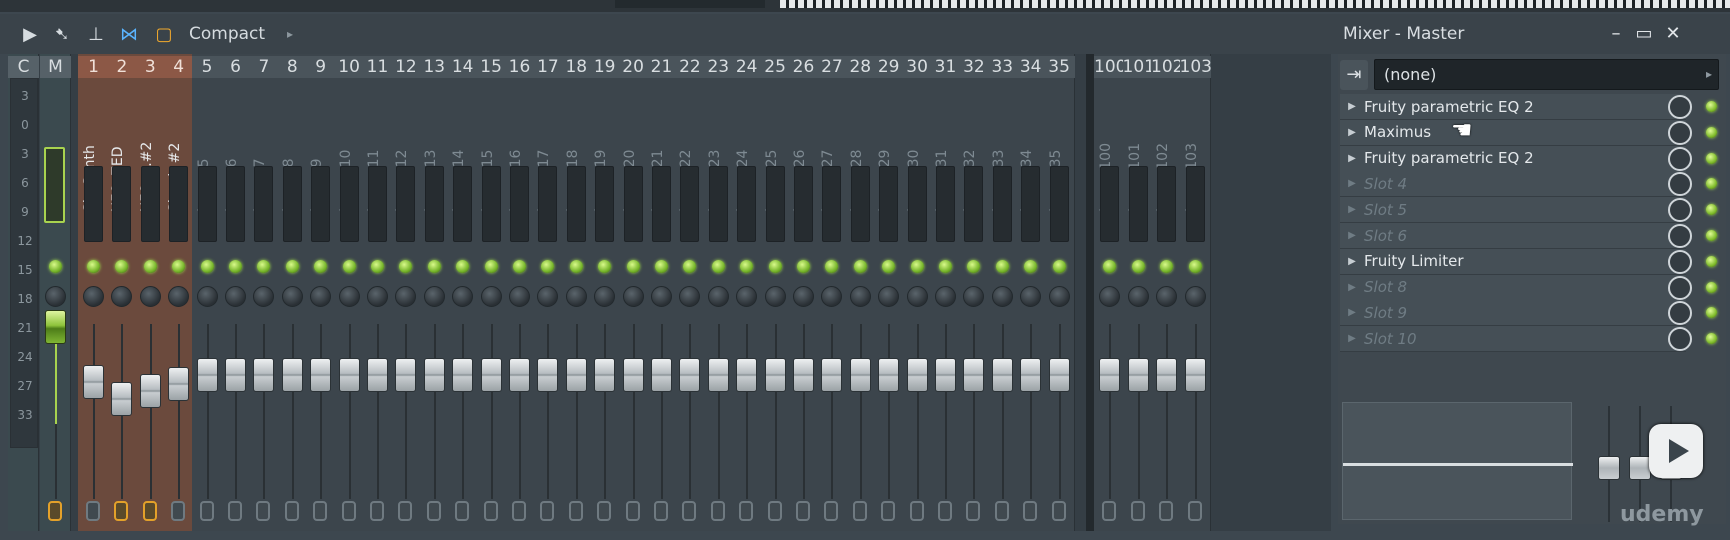 The height and width of the screenshot is (540, 1730). Describe the element at coordinates (1644, 34) in the screenshot. I see `maximize-icon: ▭` at that location.